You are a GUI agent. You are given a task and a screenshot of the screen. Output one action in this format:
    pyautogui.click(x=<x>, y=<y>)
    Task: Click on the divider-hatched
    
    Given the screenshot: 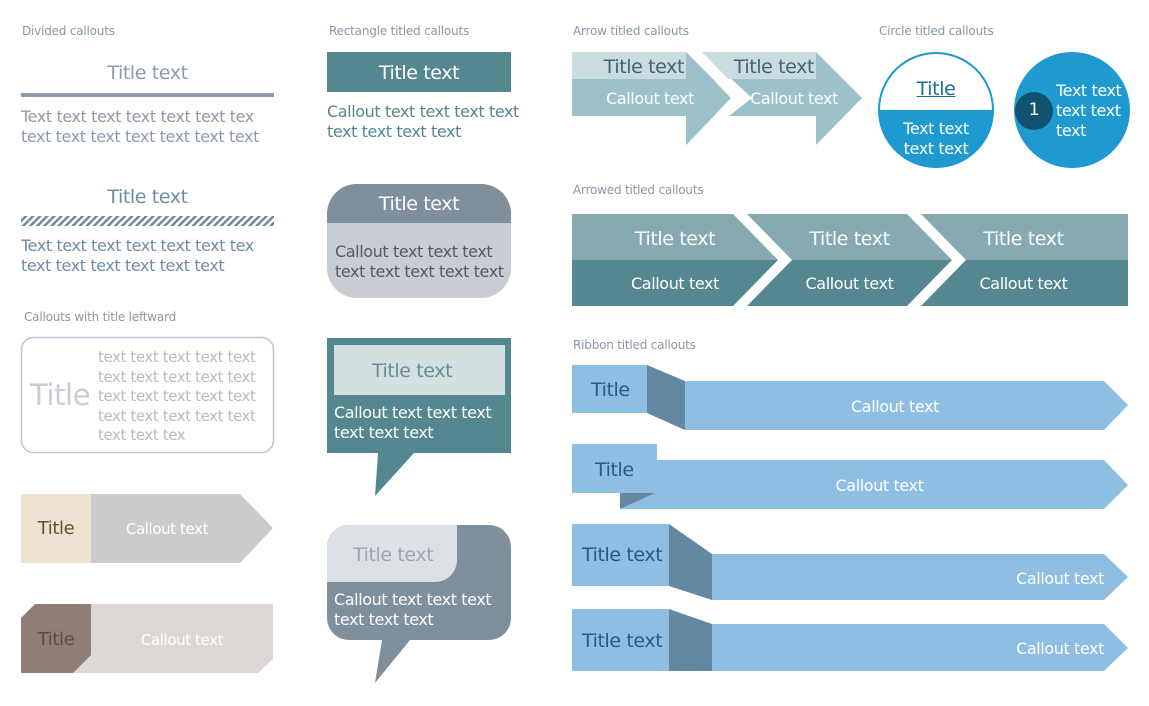 What is the action you would take?
    pyautogui.click(x=147, y=221)
    